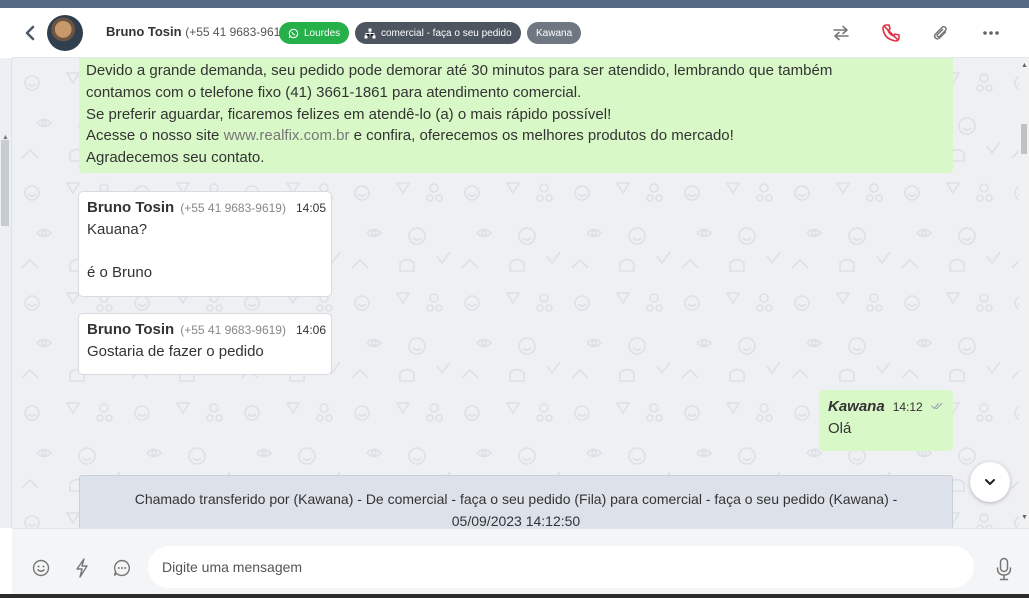  What do you see at coordinates (446, 33) in the screenshot?
I see `tag-label: comercial - faça o seu pedido` at bounding box center [446, 33].